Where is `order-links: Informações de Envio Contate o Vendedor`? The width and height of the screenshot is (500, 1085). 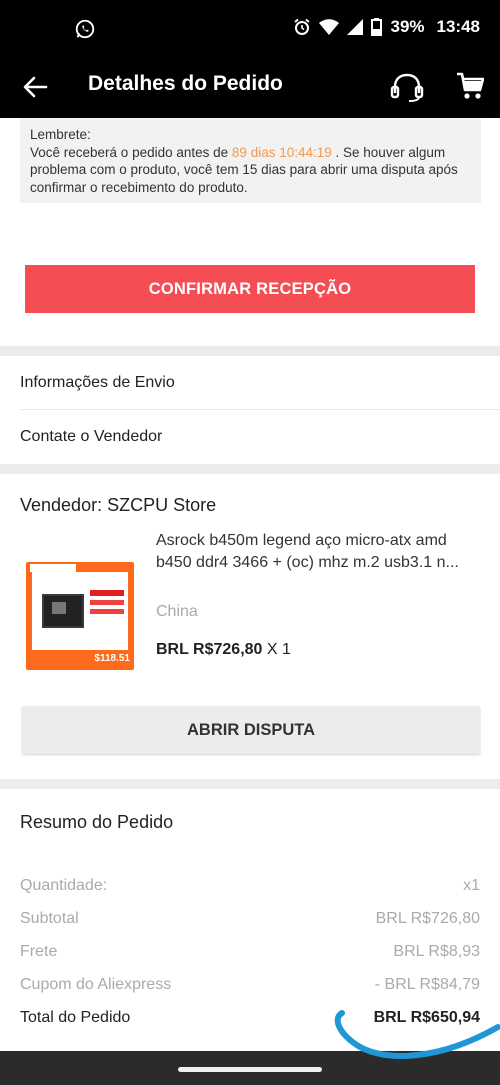 order-links: Informações de Envio Contate o Vendedor is located at coordinates (250, 410).